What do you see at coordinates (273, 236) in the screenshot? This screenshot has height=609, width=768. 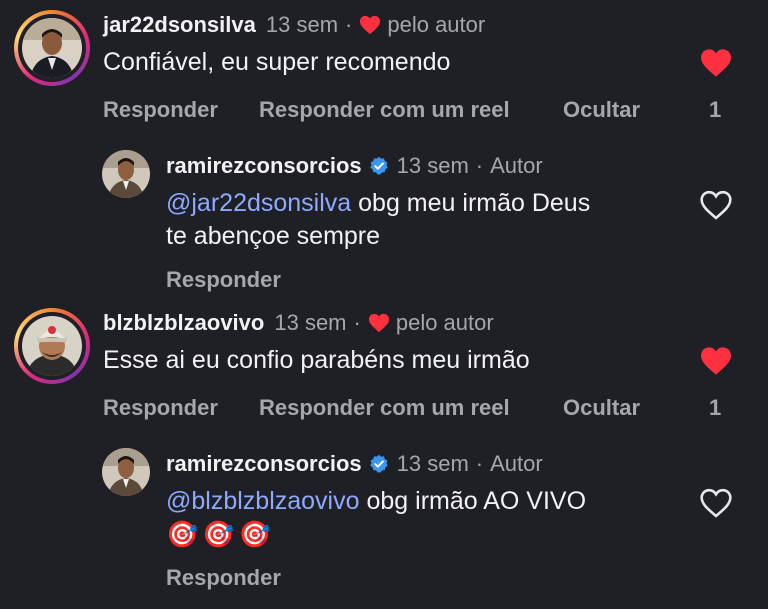 I see `reply-text-line2: te abençoe sempre` at bounding box center [273, 236].